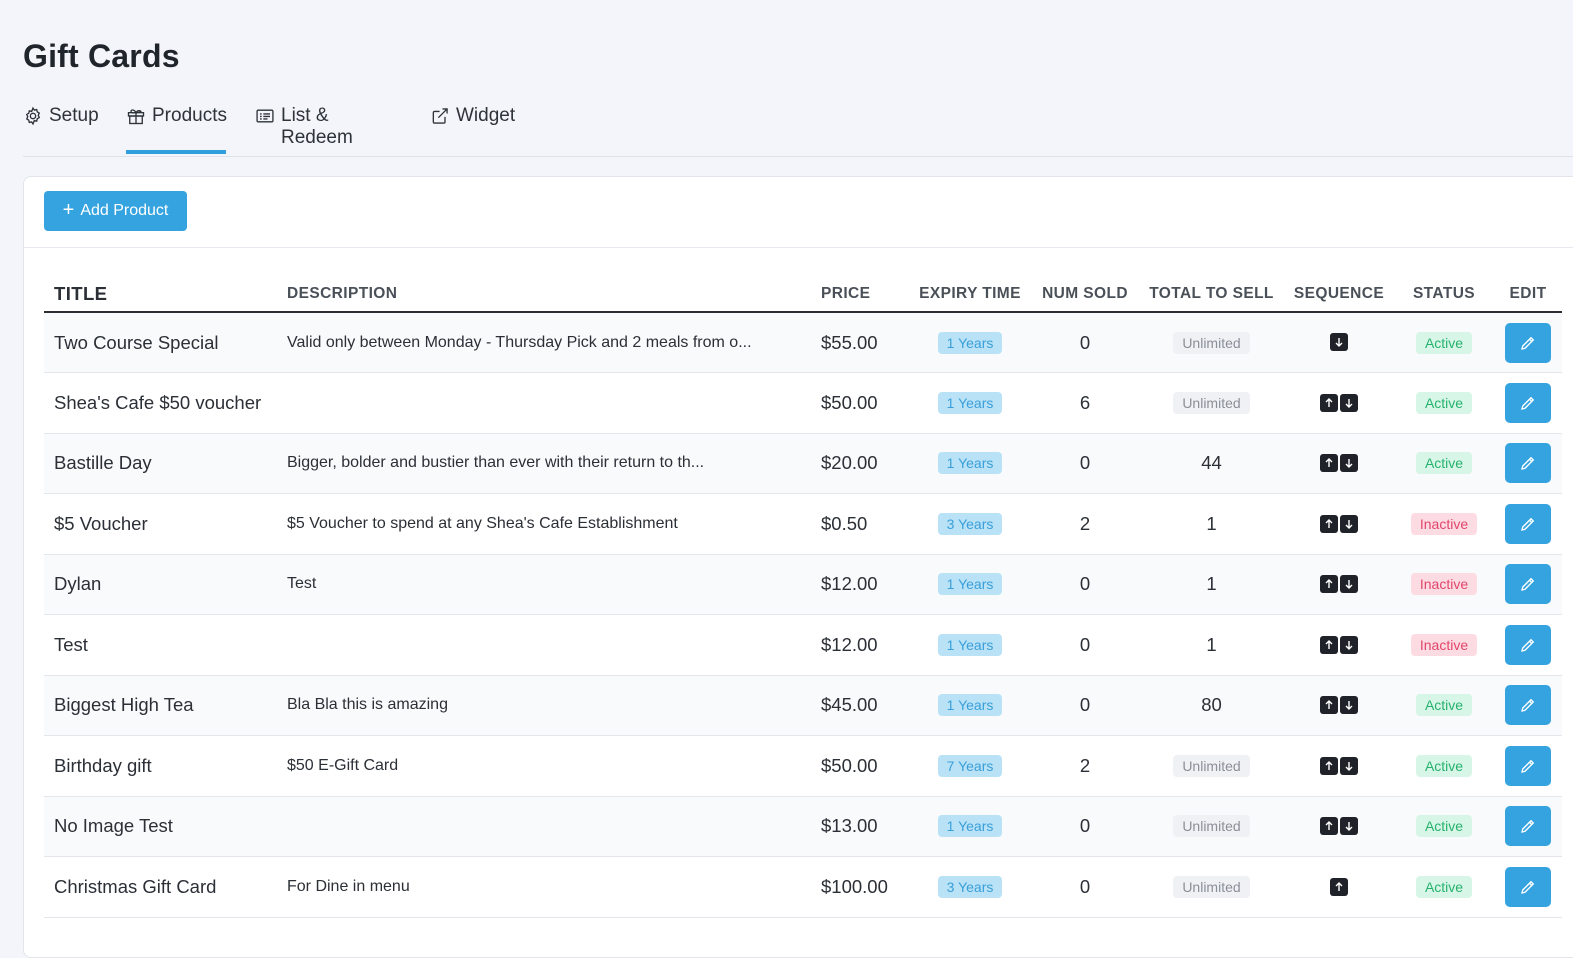 The width and height of the screenshot is (1573, 958). Describe the element at coordinates (854, 886) in the screenshot. I see `cell-price: $100.00` at that location.